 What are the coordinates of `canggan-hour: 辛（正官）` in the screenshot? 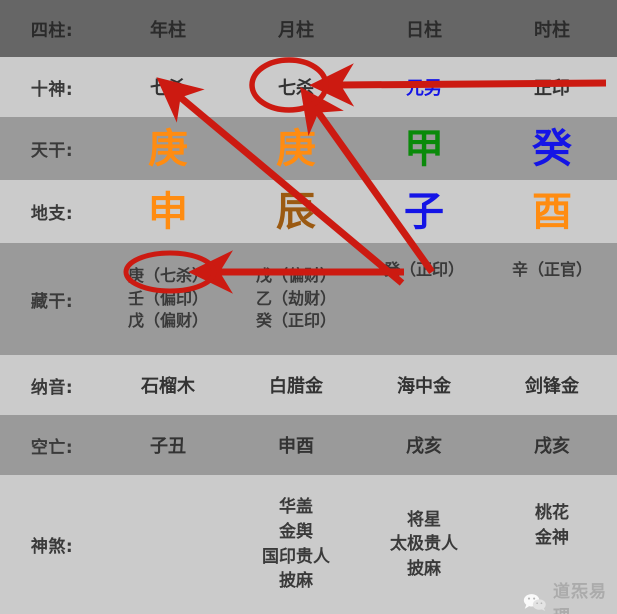 It's located at (552, 299).